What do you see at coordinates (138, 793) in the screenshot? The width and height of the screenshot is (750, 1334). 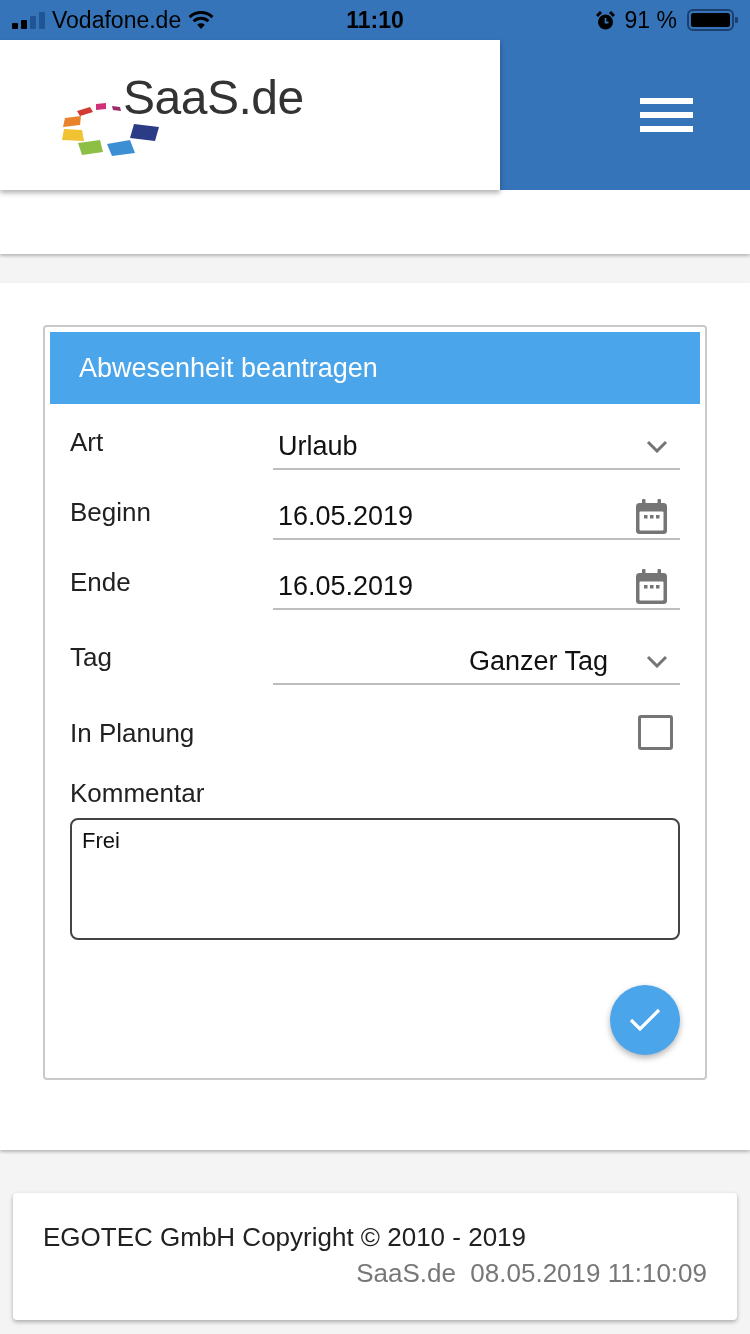 I see `field-label: Kommentar` at bounding box center [138, 793].